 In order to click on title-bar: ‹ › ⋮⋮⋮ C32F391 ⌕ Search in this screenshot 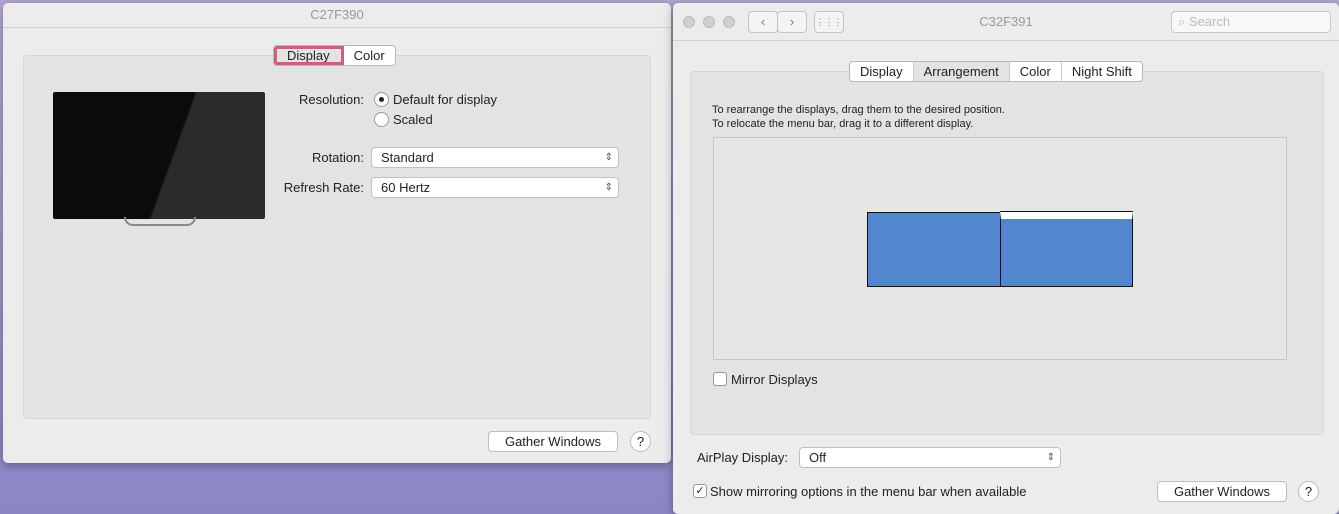, I will do `click(1006, 22)`.